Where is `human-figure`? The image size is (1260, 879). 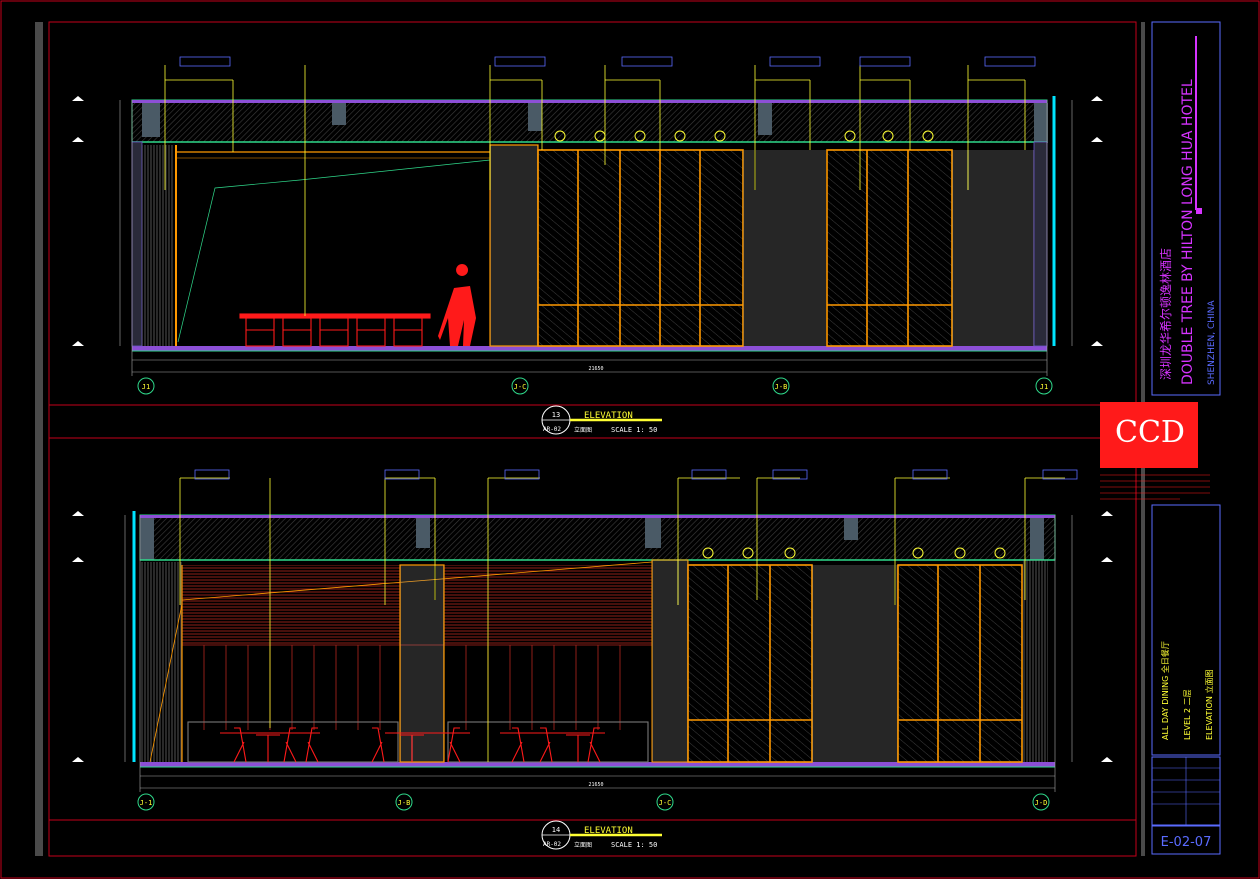
human-figure is located at coordinates (457, 305).